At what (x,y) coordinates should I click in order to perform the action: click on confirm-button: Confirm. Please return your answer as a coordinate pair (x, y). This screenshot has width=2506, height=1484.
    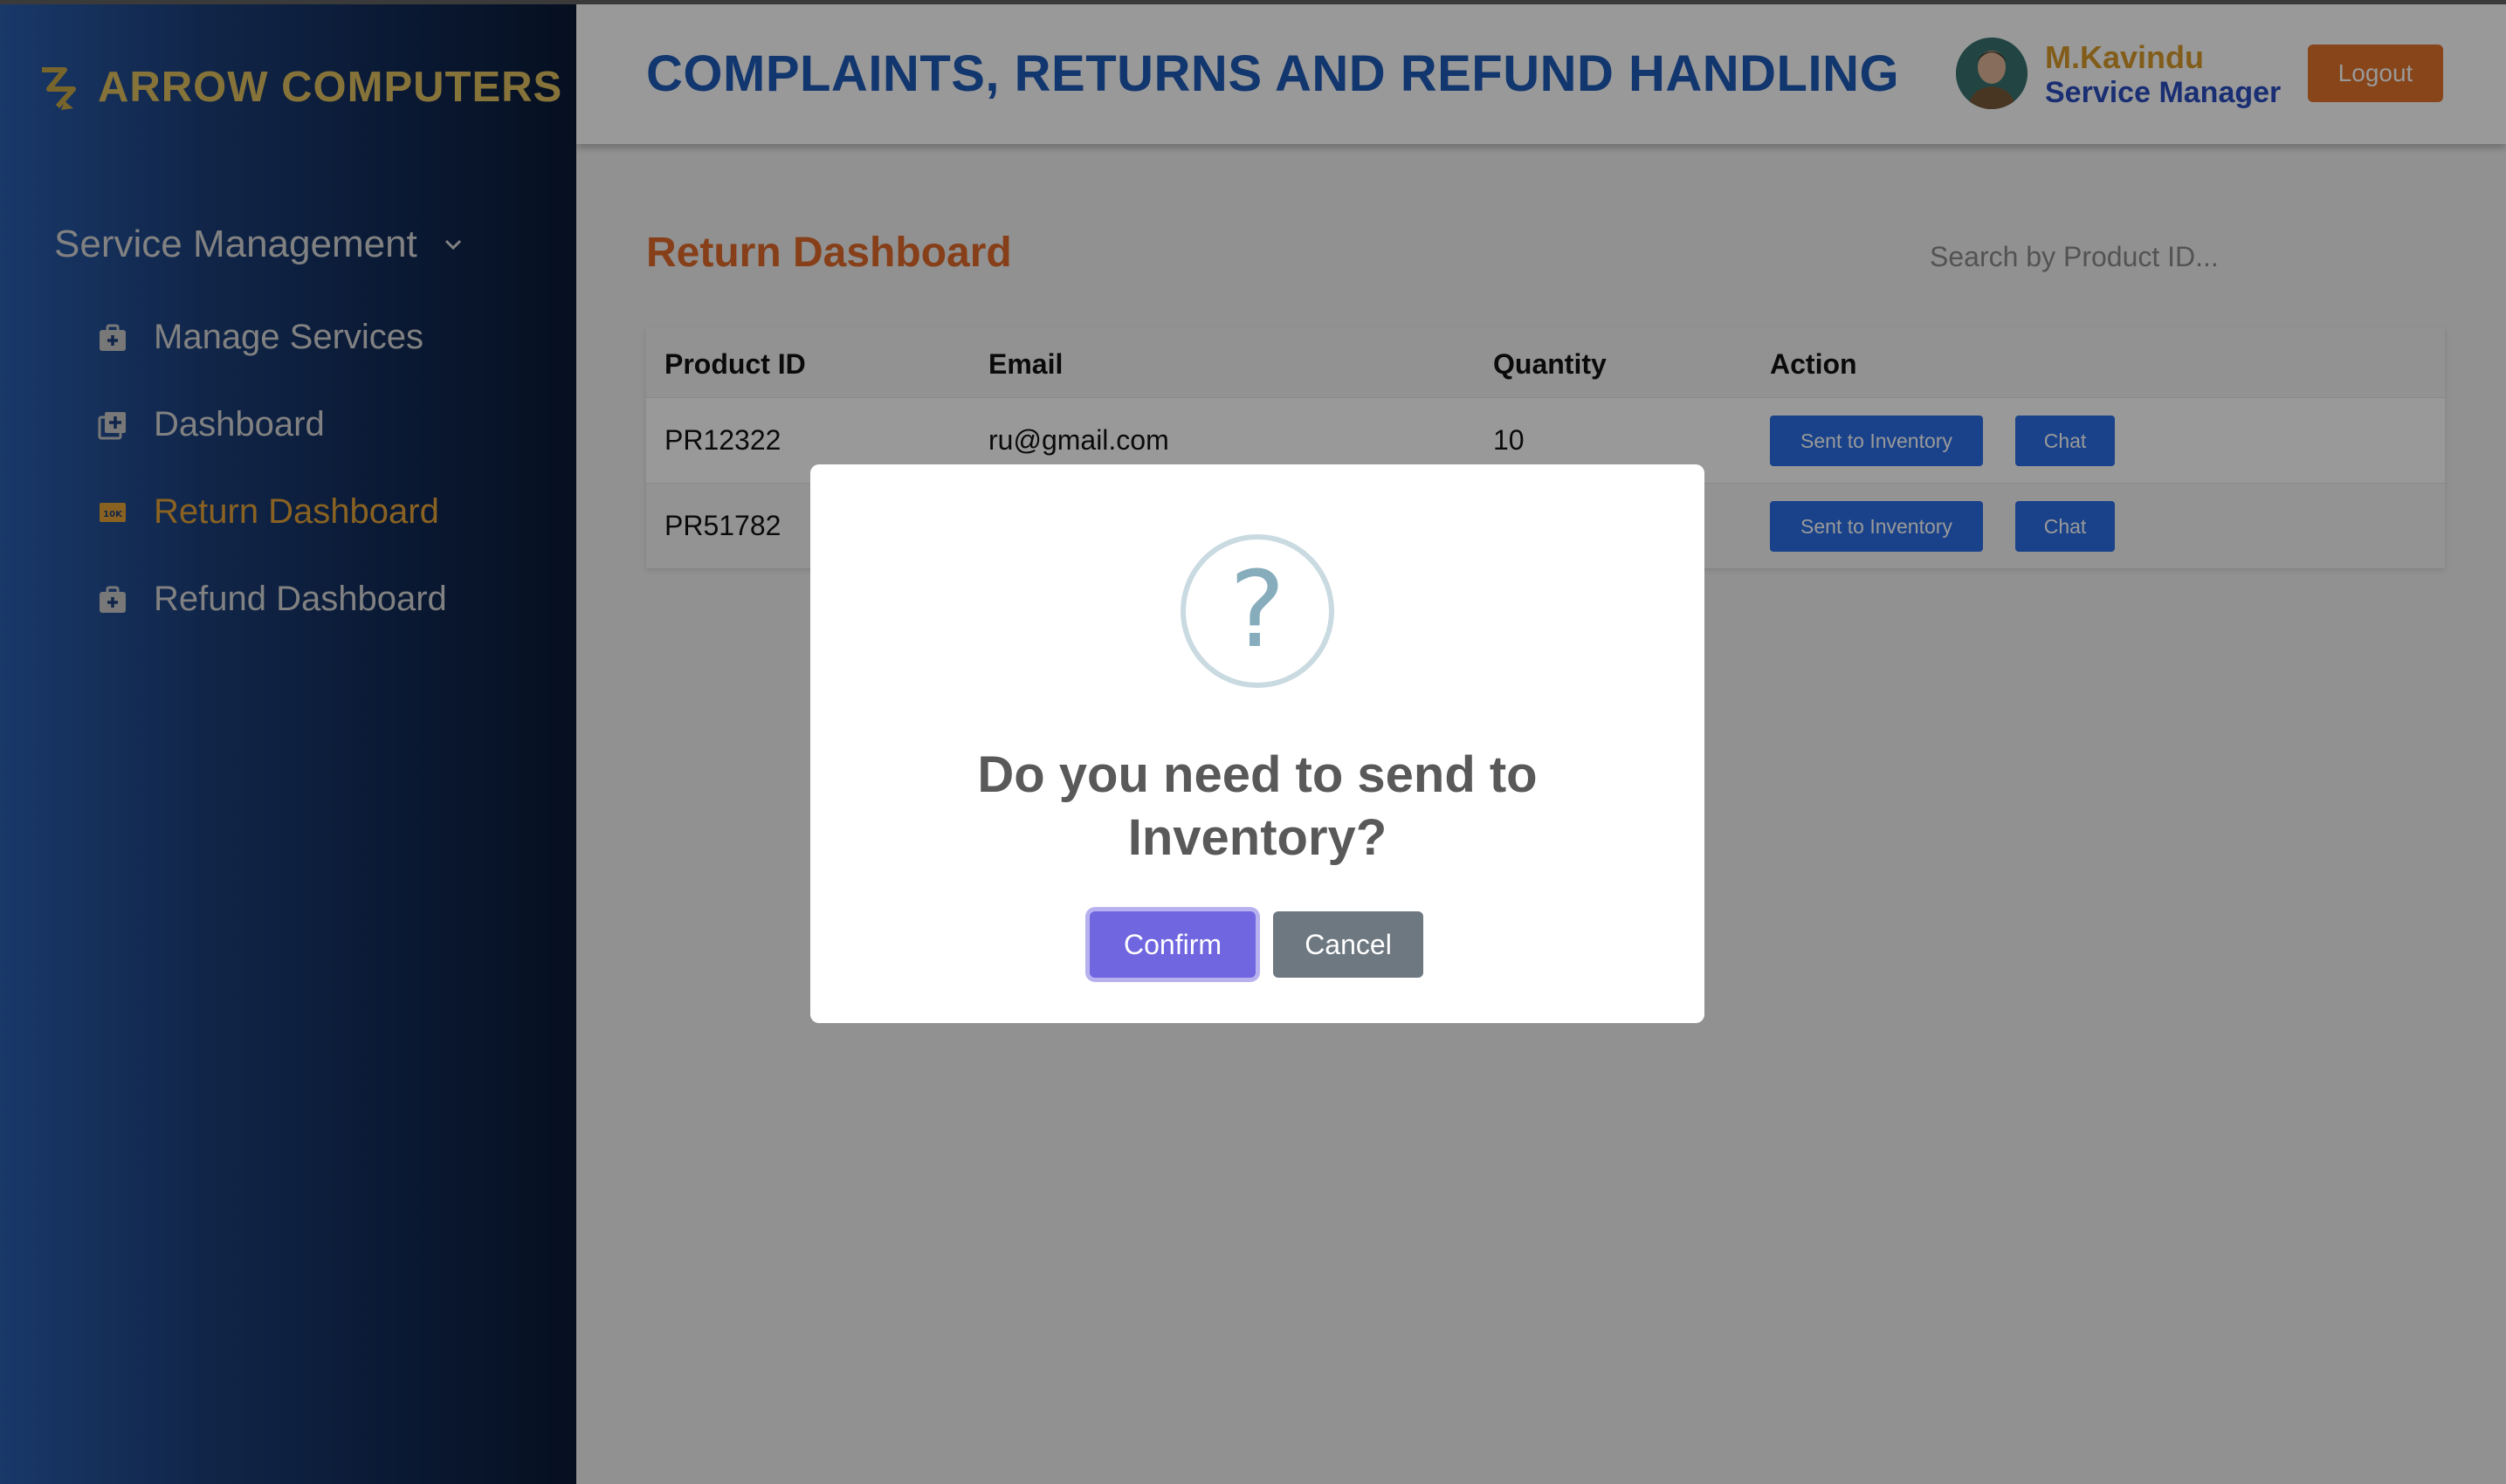
    Looking at the image, I should click on (1173, 944).